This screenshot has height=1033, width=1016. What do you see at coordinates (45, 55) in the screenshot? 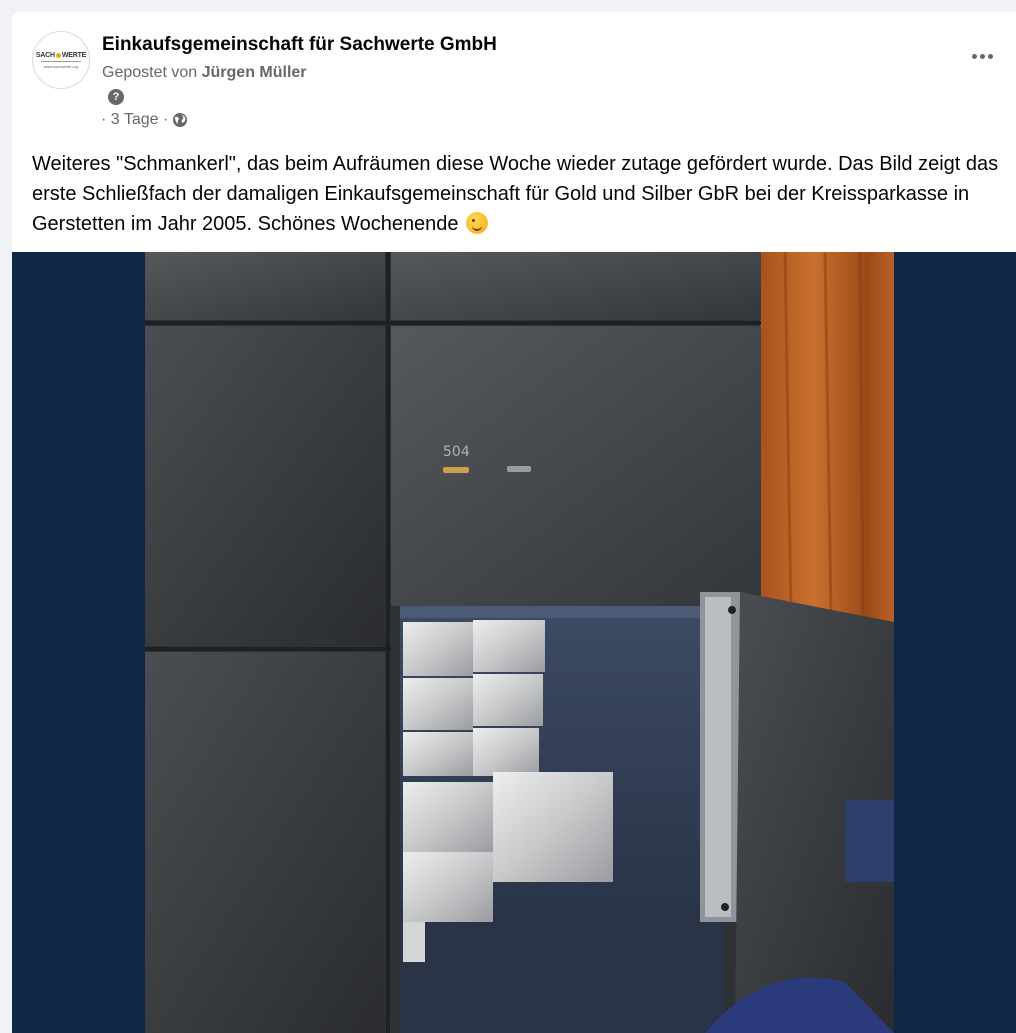
I see `logo-left-text: SACH` at bounding box center [45, 55].